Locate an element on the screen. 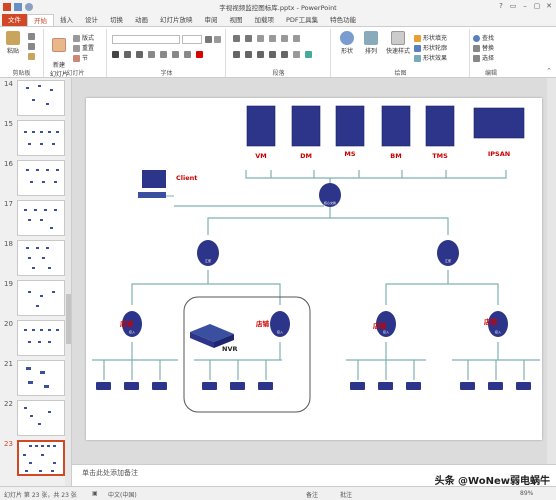 The image size is (556, 500). bold-icon is located at coordinates (115, 54).